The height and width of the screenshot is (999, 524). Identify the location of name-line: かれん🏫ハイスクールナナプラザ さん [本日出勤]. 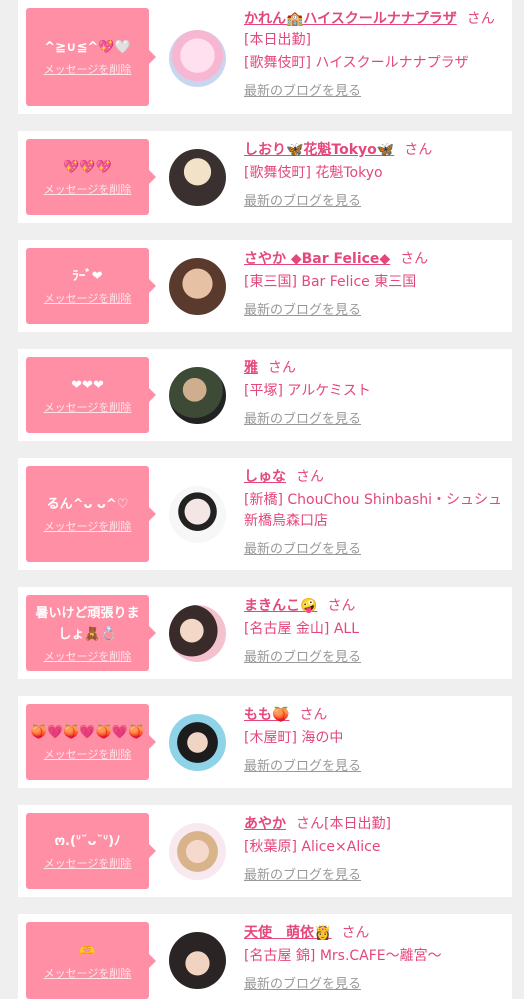
(375, 30).